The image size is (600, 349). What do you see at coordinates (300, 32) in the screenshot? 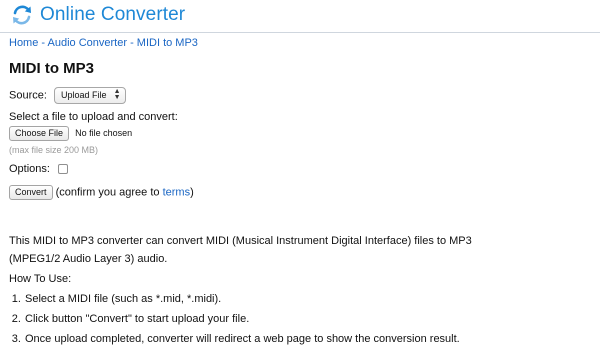
I see `header-divider` at bounding box center [300, 32].